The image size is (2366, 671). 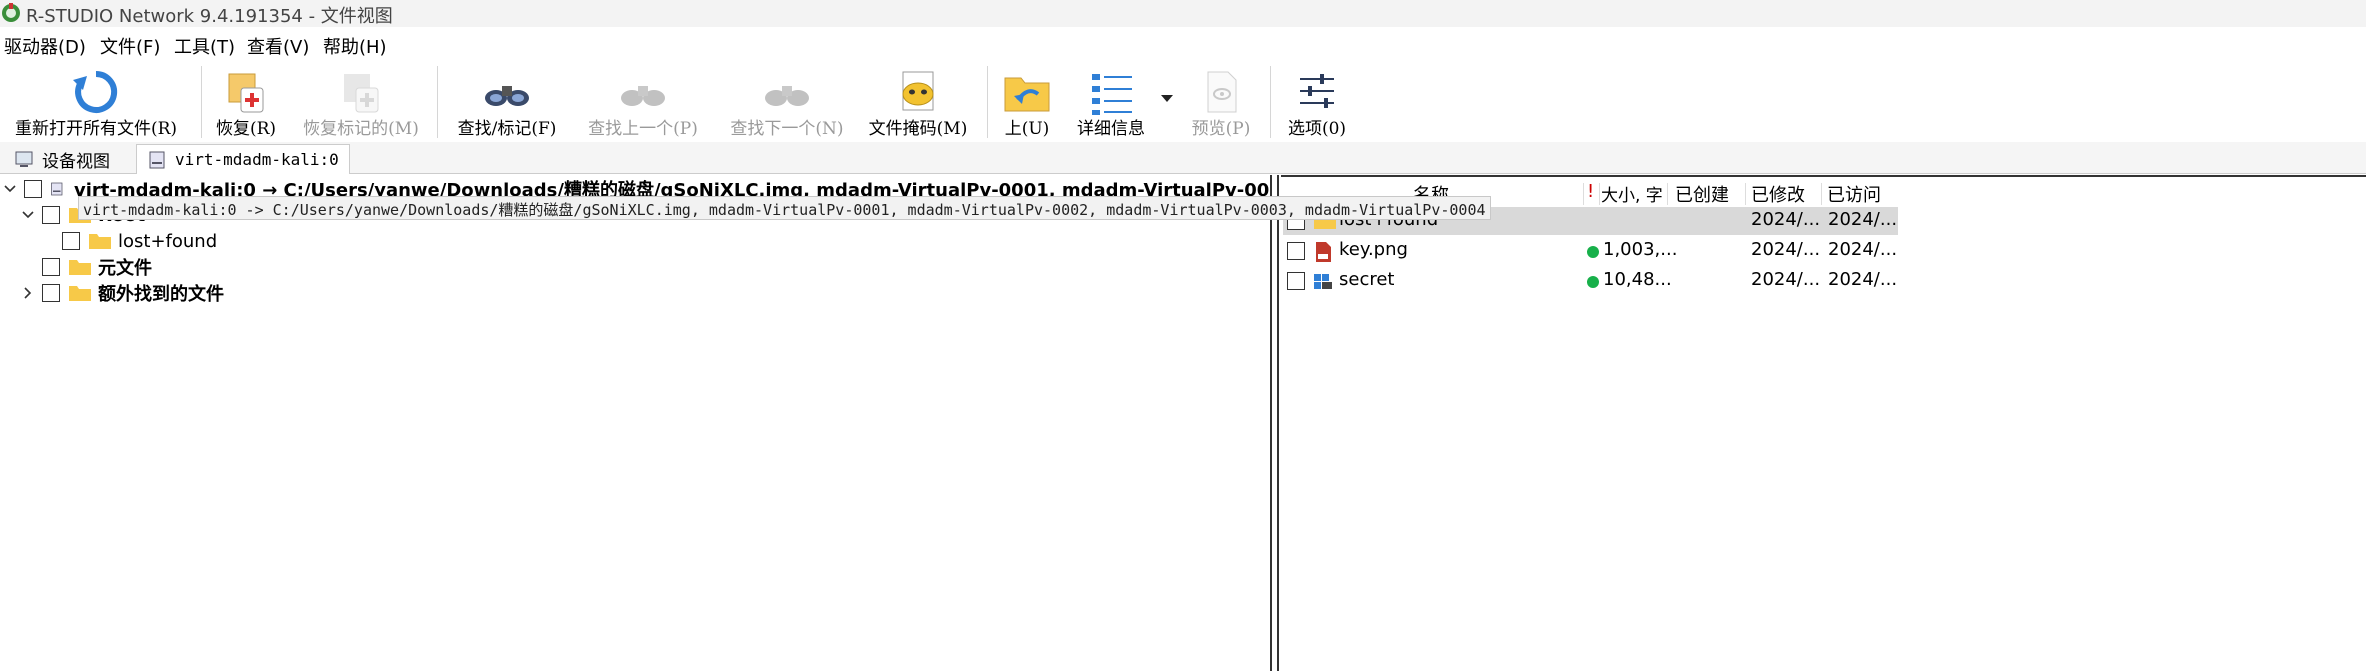 I want to click on panel-splitter, so click(x=1275, y=423).